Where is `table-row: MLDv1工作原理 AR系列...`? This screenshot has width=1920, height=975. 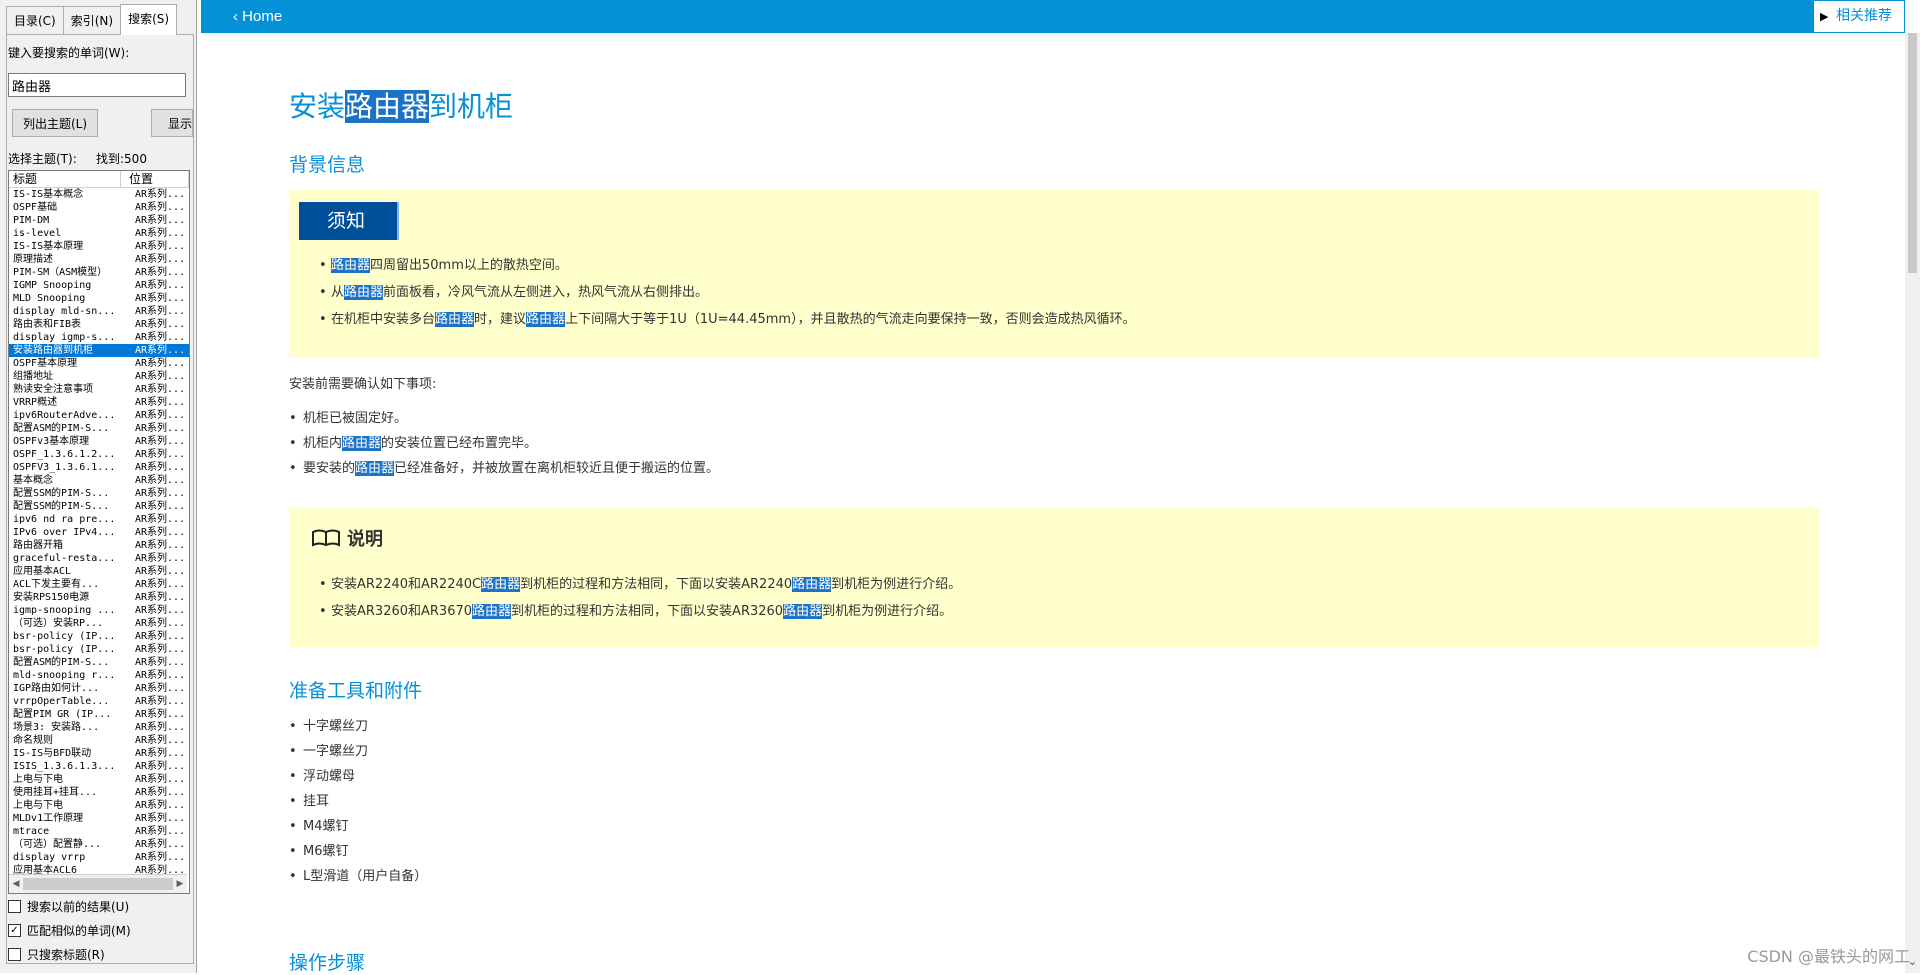 table-row: MLDv1工作原理 AR系列... is located at coordinates (99, 818).